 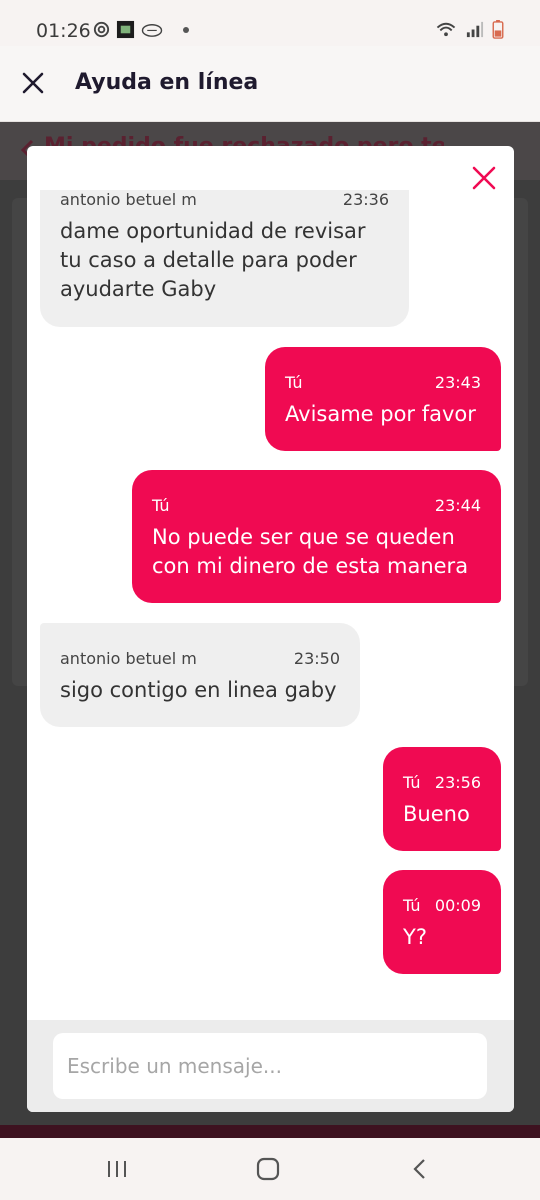 What do you see at coordinates (101, 29) in the screenshot?
I see `sync-icon` at bounding box center [101, 29].